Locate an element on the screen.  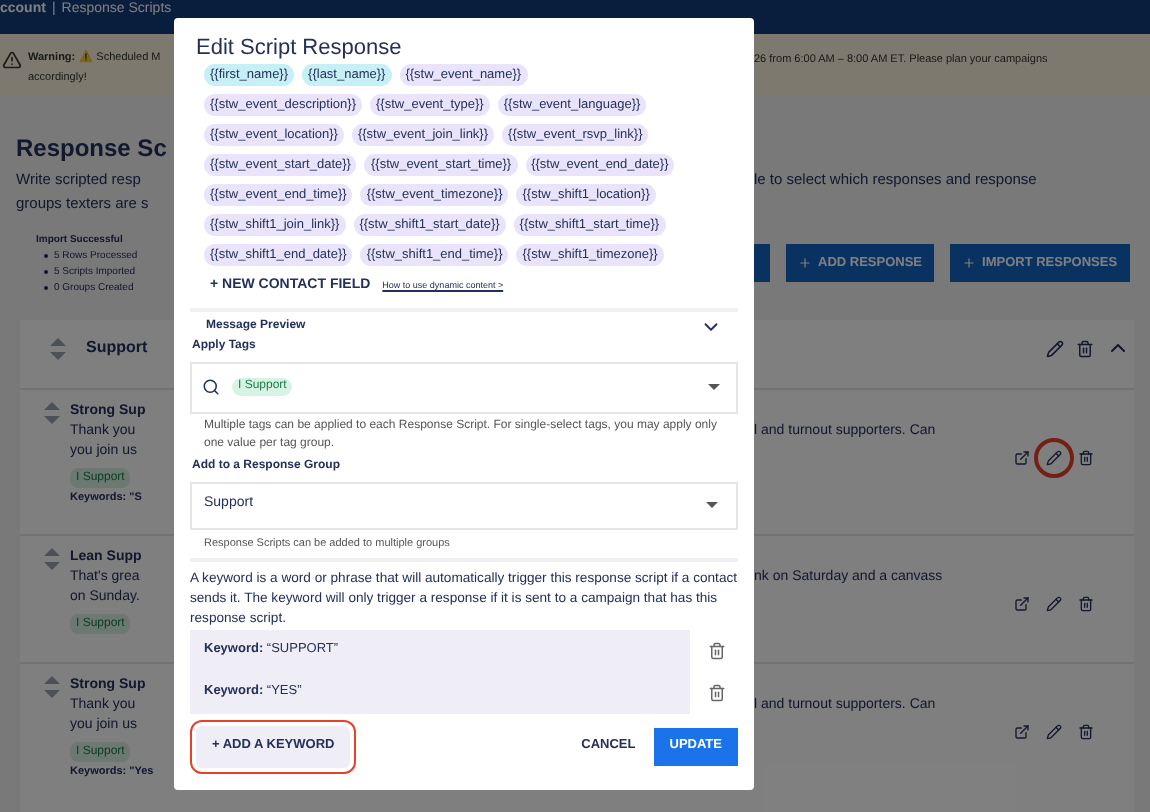
dialog-title: Edit Script Response is located at coordinates (299, 48).